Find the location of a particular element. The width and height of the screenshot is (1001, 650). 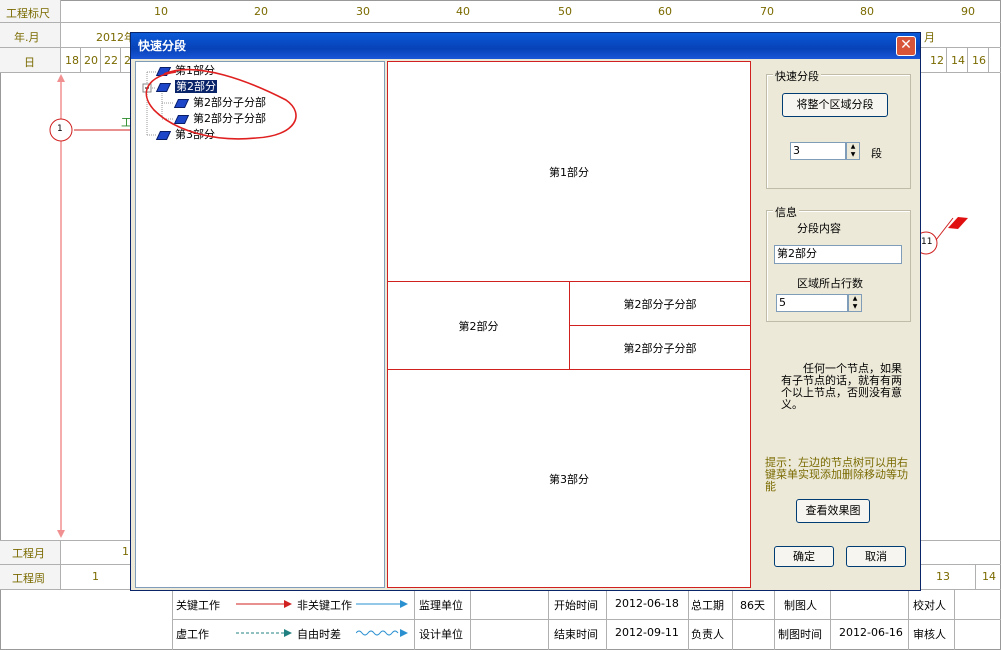

day-cell: 16 is located at coordinates (979, 60).